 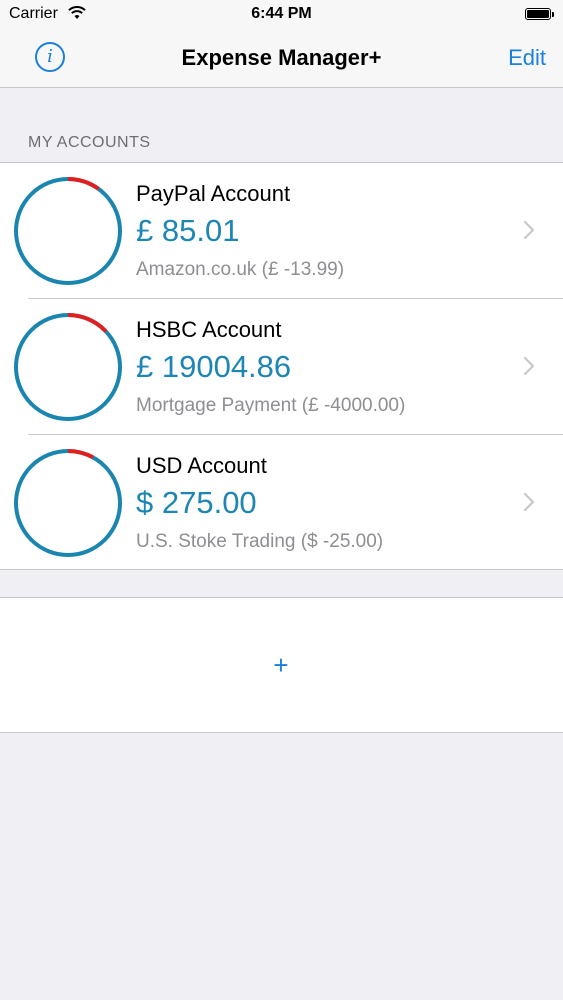 I want to click on add-account-panel: +, so click(x=281, y=665).